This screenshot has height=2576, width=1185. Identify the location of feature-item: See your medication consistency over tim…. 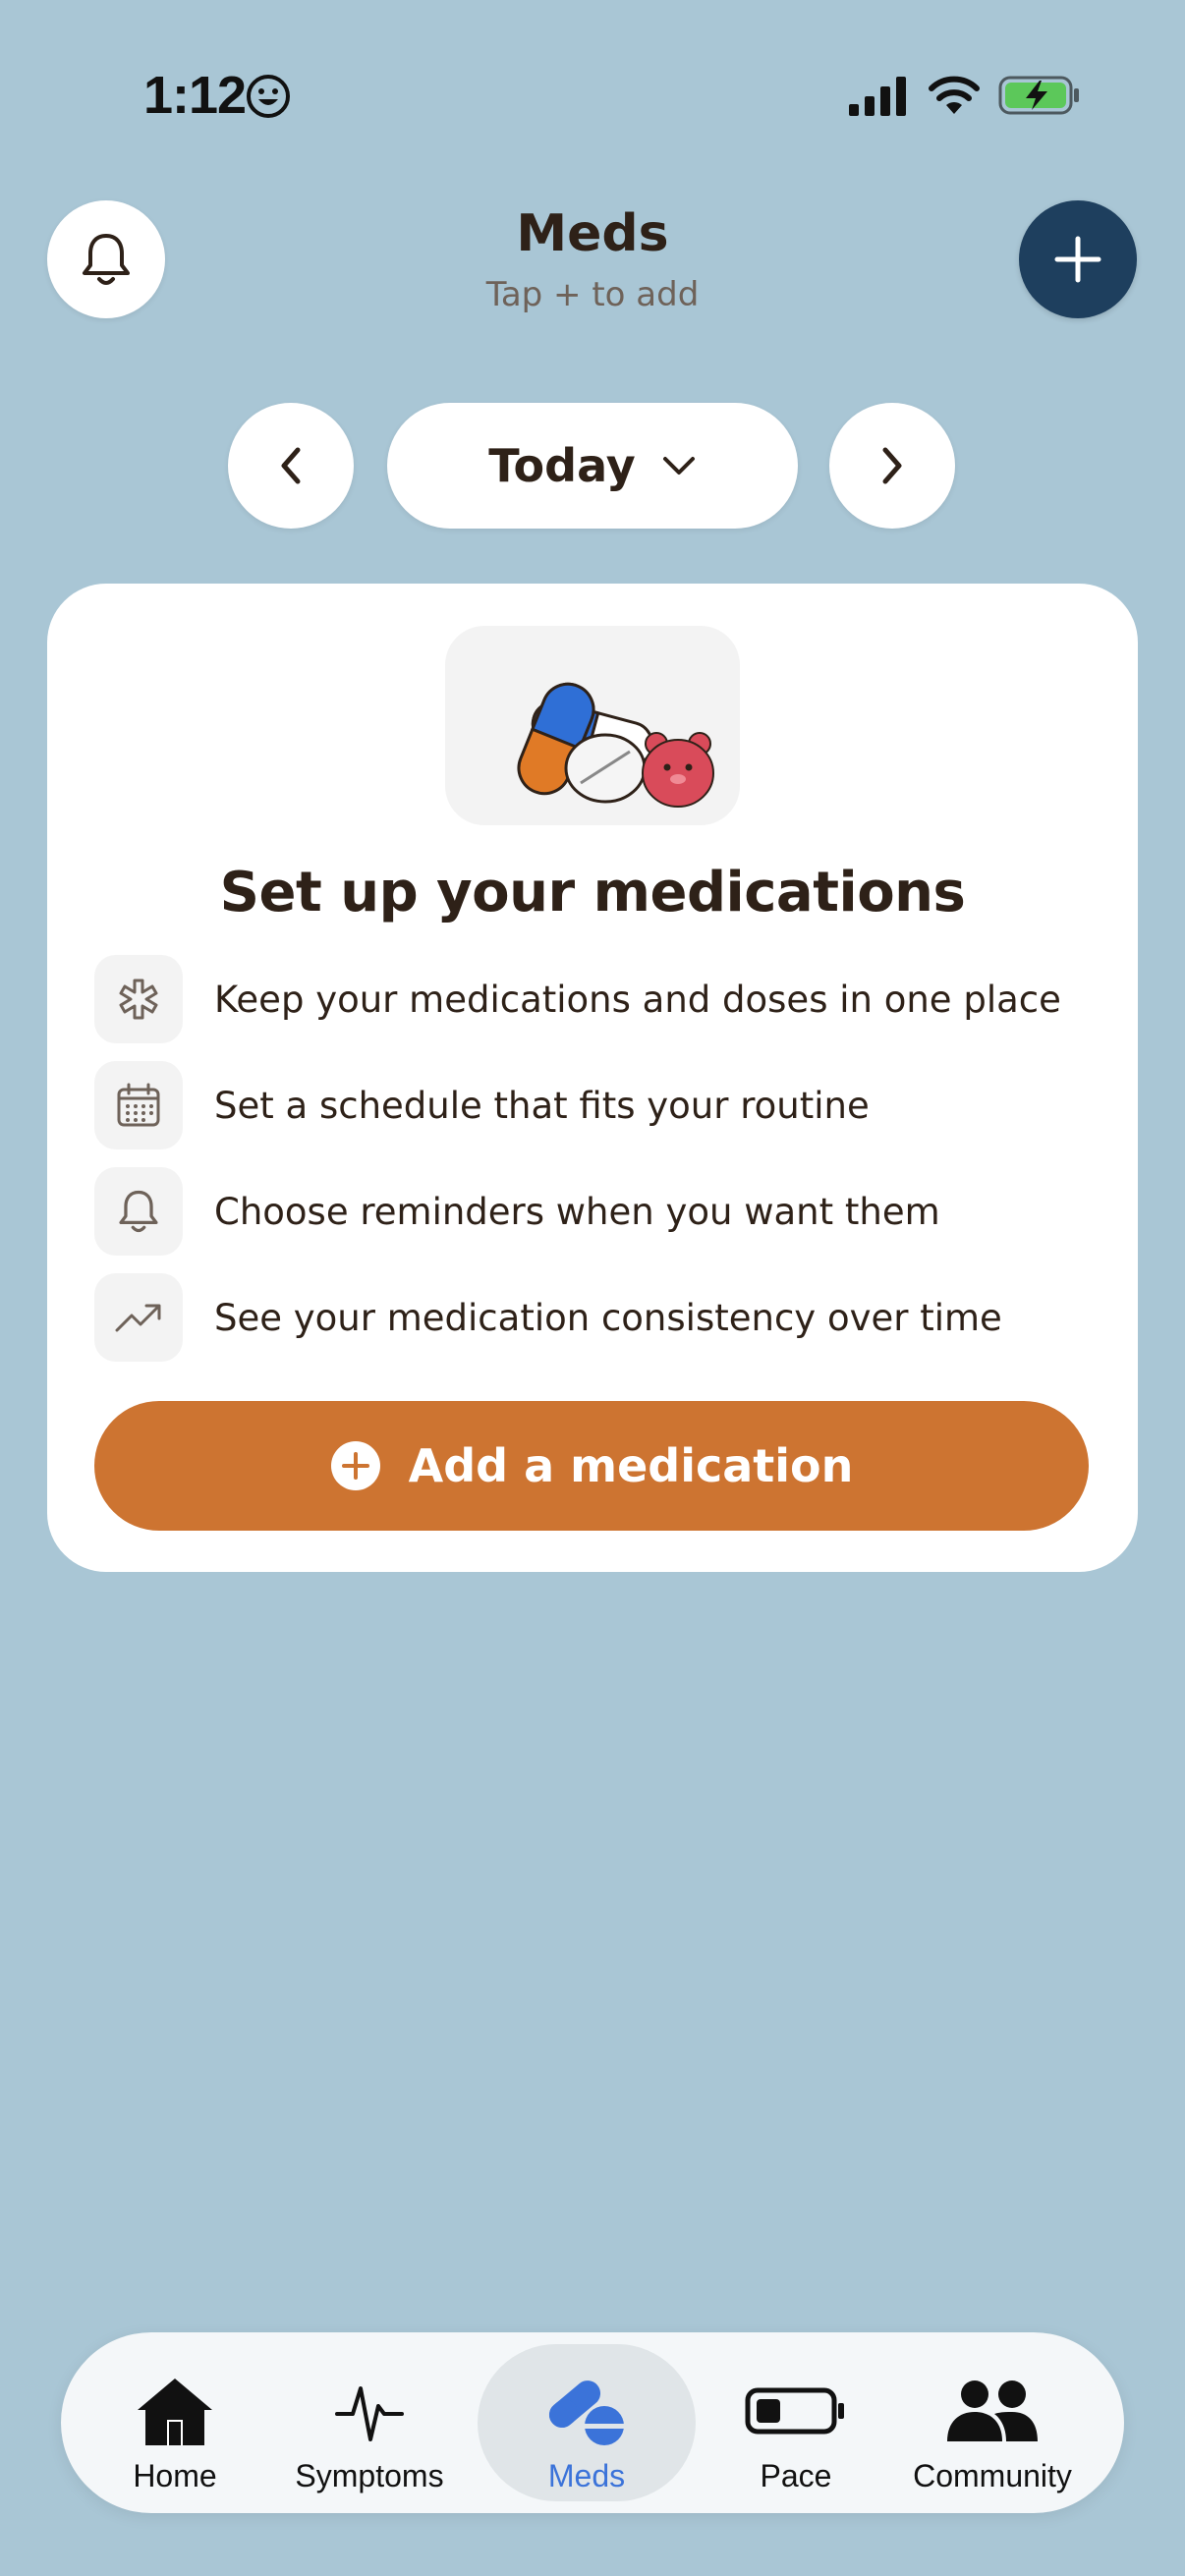
(600, 1317).